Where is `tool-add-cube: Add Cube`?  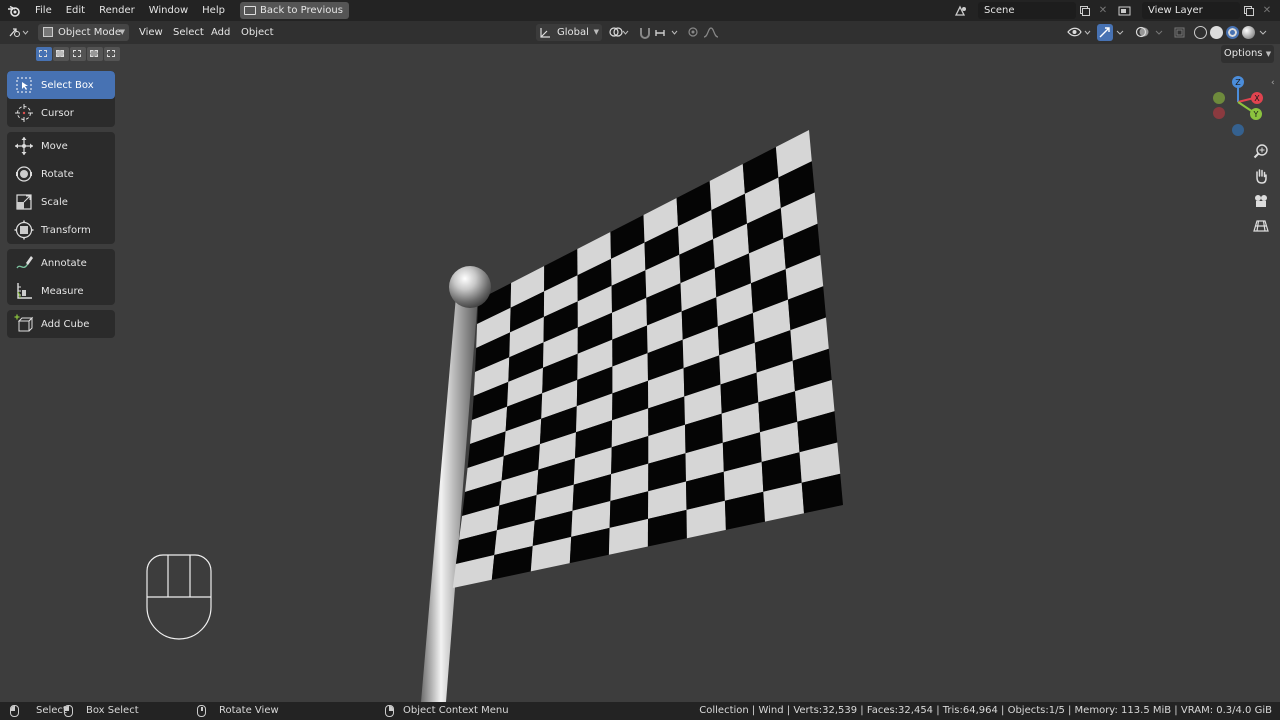 tool-add-cube: Add Cube is located at coordinates (61, 324).